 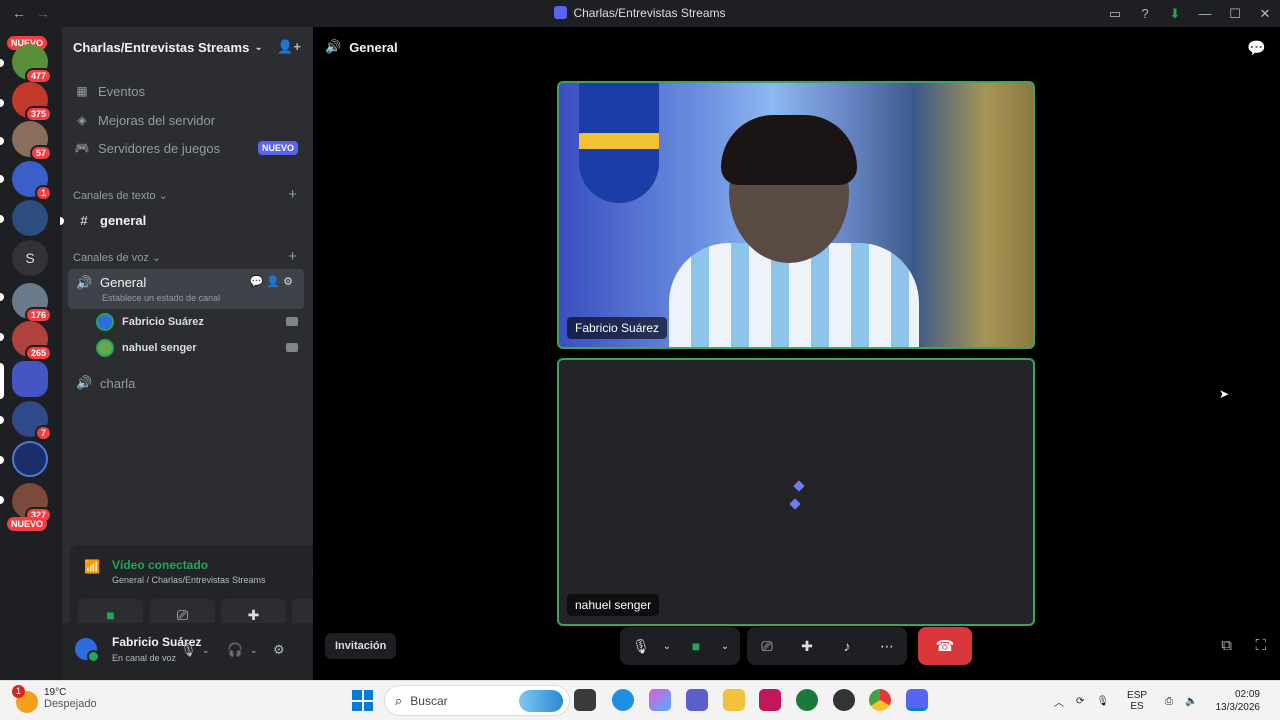 I want to click on calendar-icon: ▦, so click(x=82, y=91).